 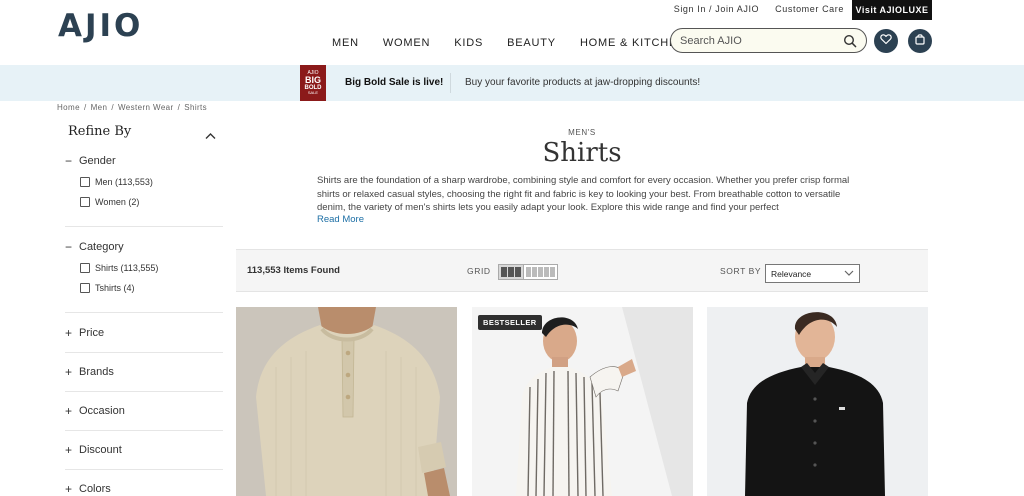 What do you see at coordinates (479, 271) in the screenshot?
I see `grid-label: GRID` at bounding box center [479, 271].